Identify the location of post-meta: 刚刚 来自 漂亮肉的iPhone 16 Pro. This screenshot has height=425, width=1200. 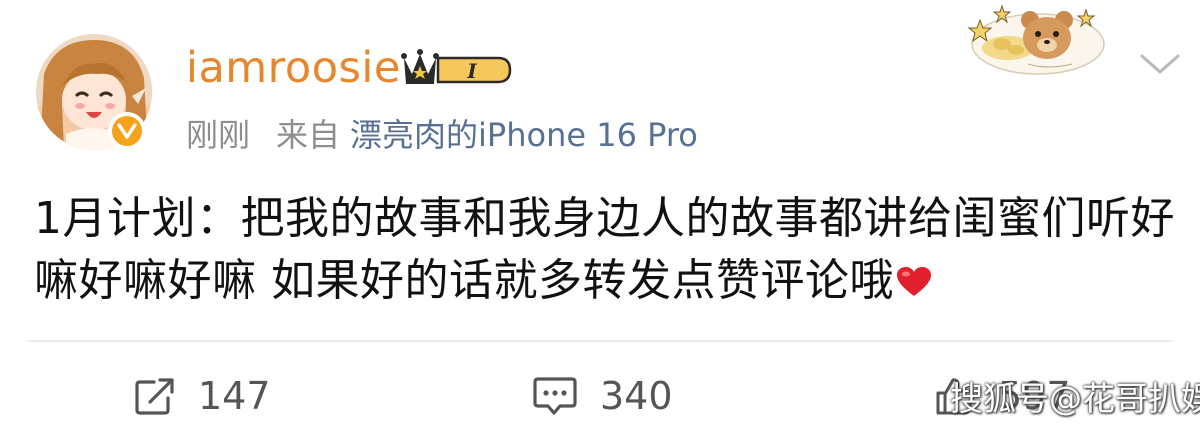
(442, 135).